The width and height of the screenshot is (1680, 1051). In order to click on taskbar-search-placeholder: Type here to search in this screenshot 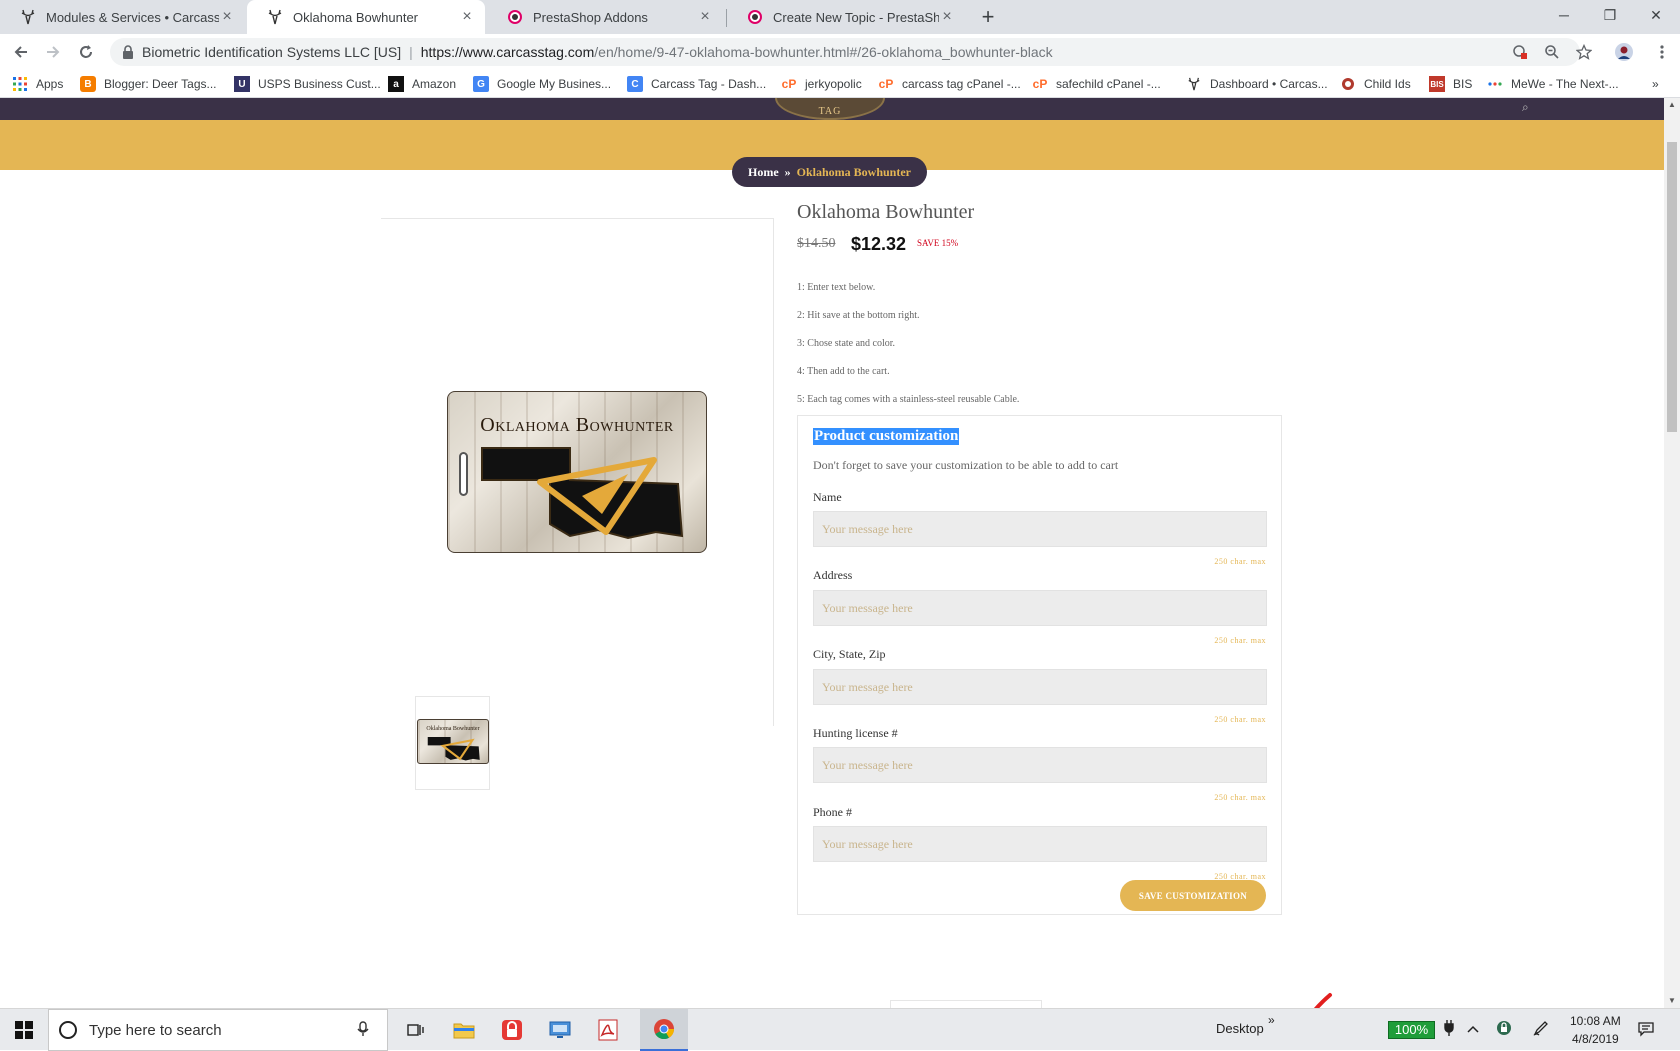, I will do `click(155, 1030)`.